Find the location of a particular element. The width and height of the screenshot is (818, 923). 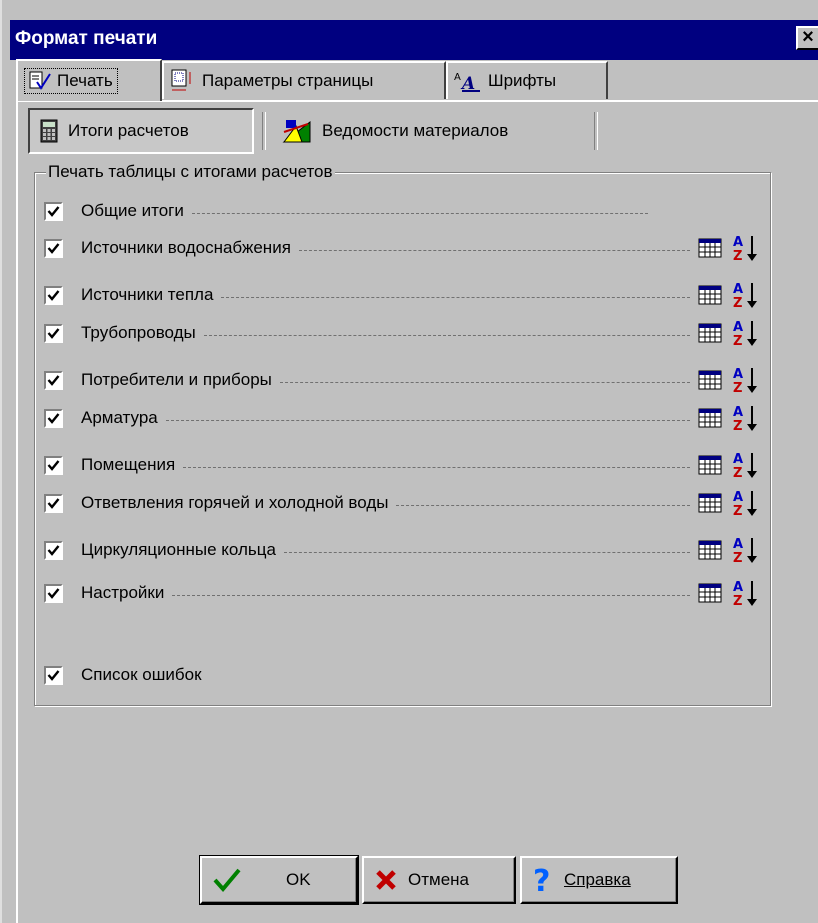

window-title: Формат печати is located at coordinates (86, 38).